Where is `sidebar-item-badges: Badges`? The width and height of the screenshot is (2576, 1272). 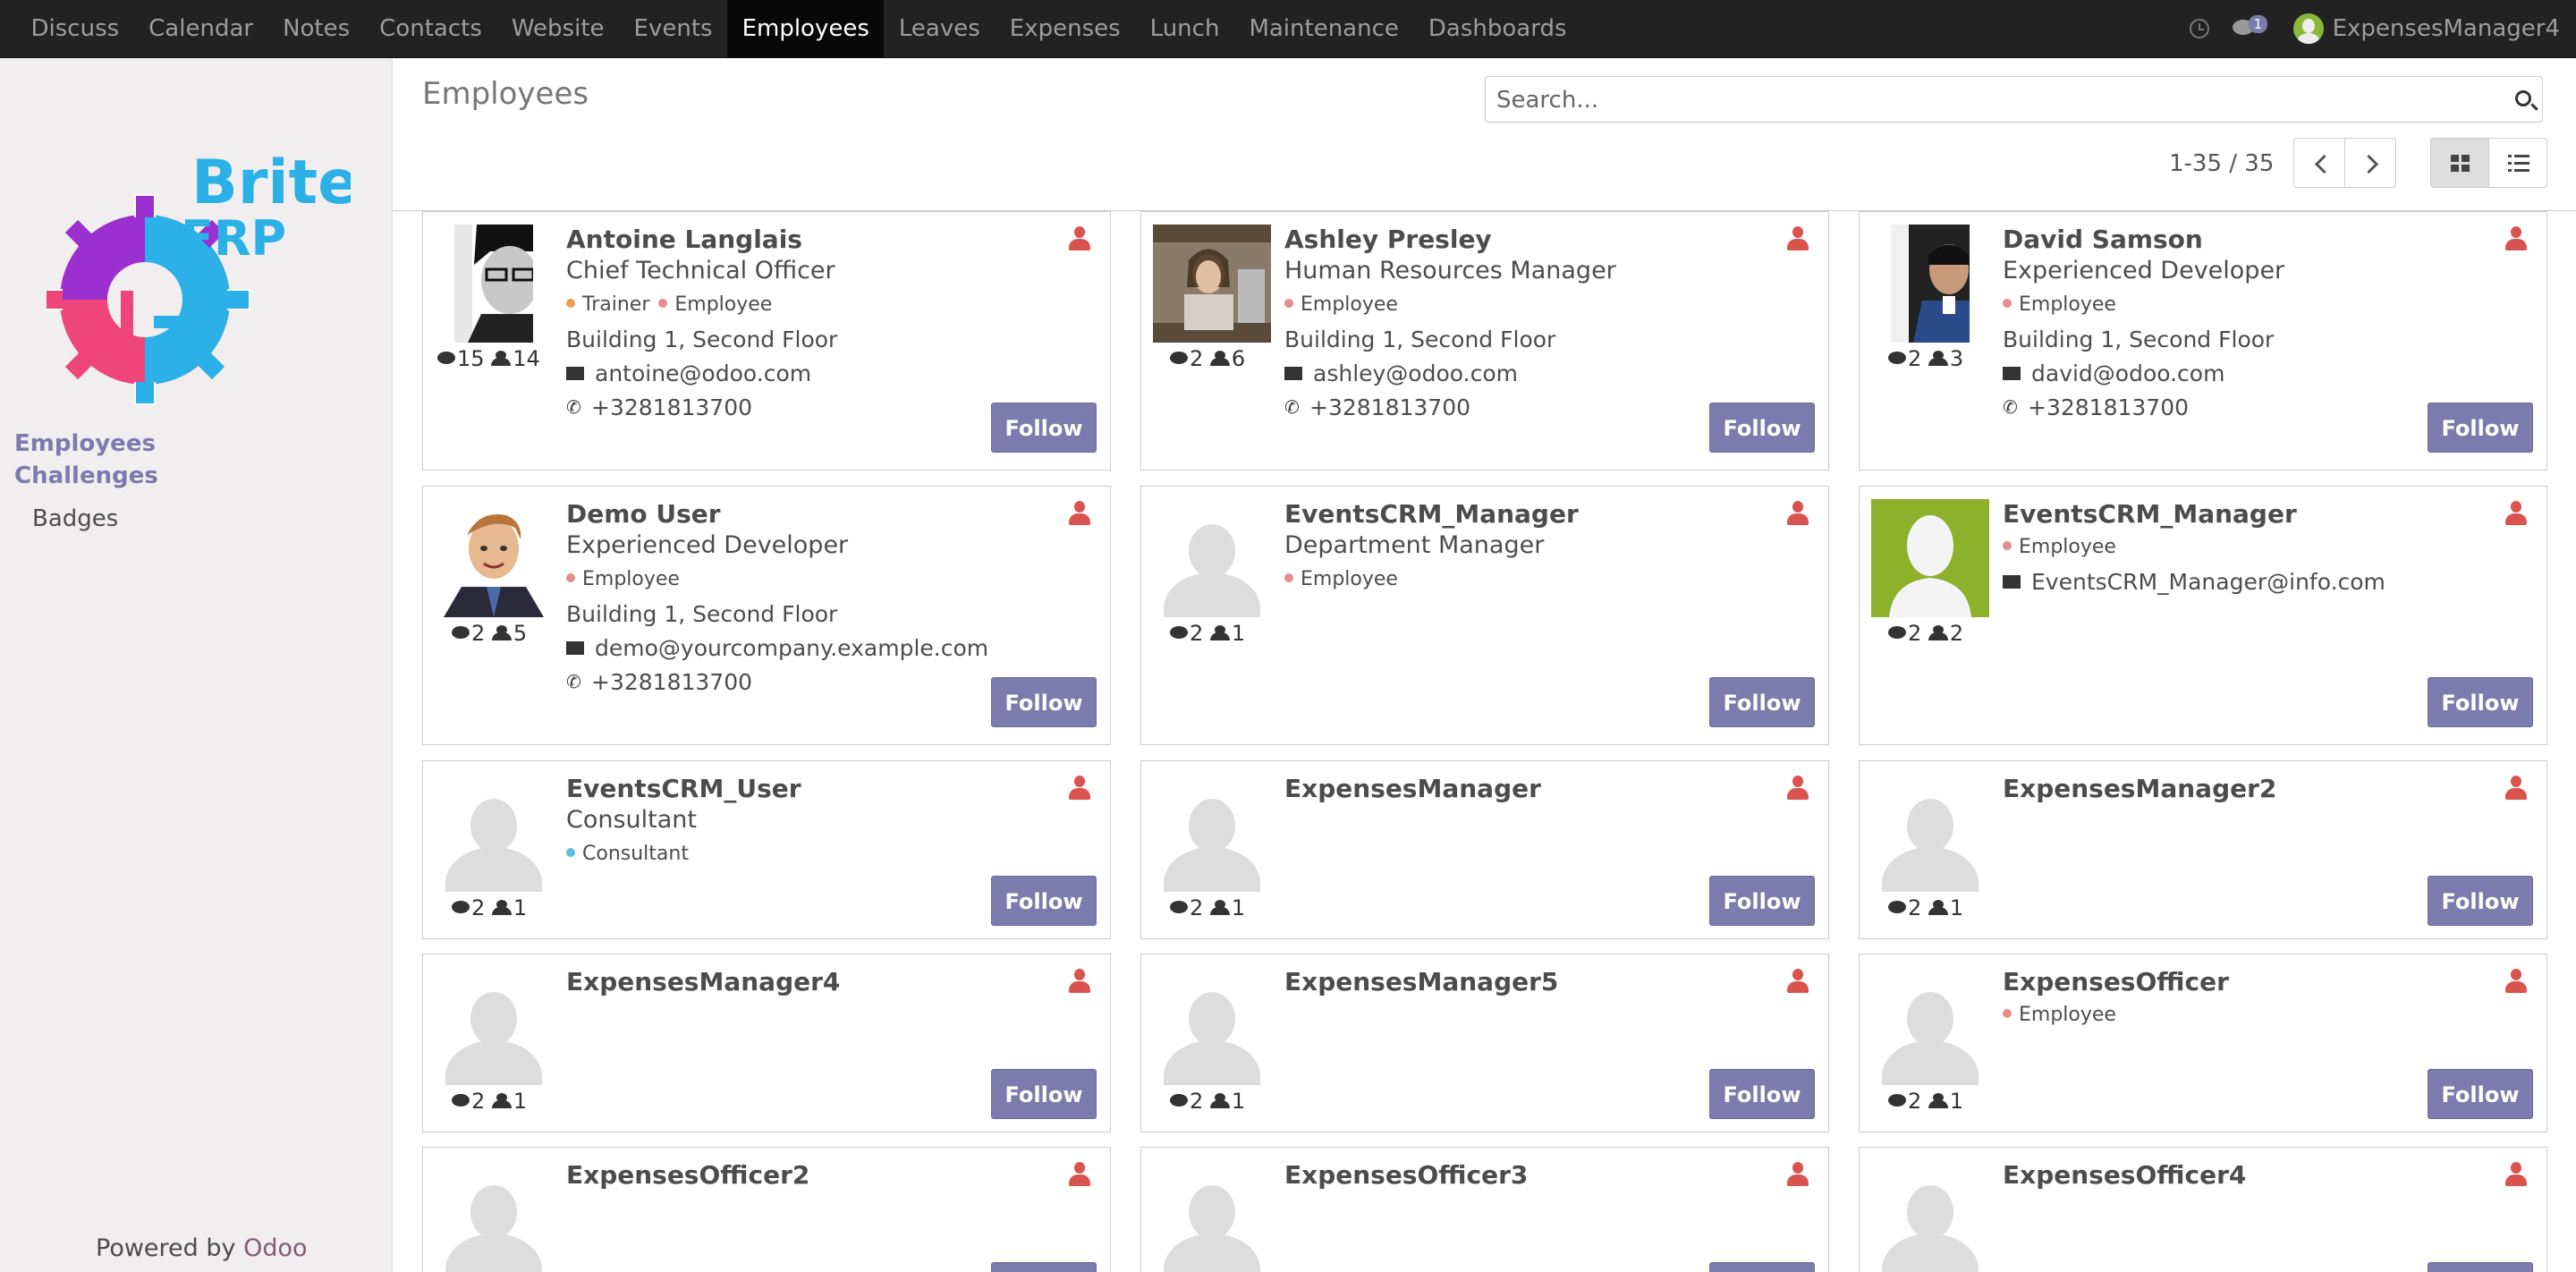 sidebar-item-badges: Badges is located at coordinates (75, 518).